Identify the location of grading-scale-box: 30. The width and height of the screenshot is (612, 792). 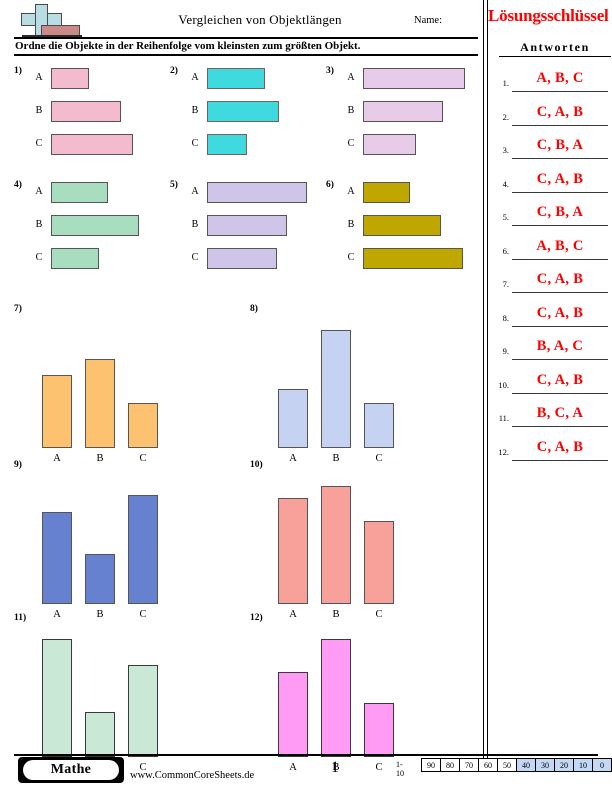
(545, 765).